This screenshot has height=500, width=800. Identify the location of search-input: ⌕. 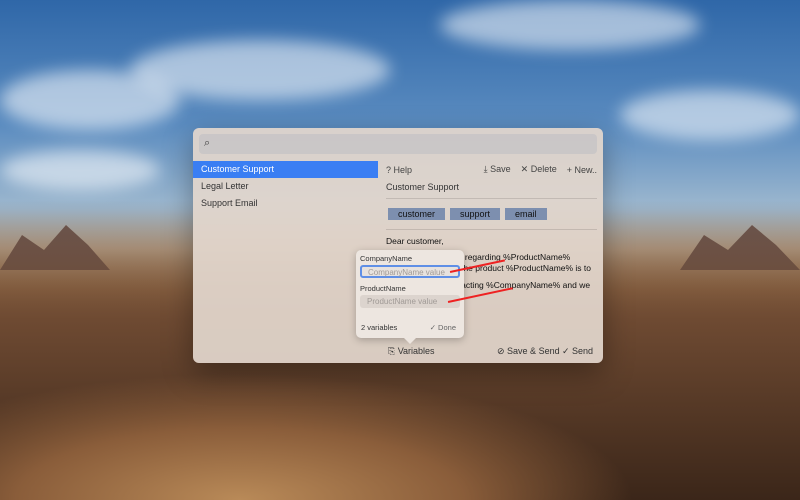
(398, 144).